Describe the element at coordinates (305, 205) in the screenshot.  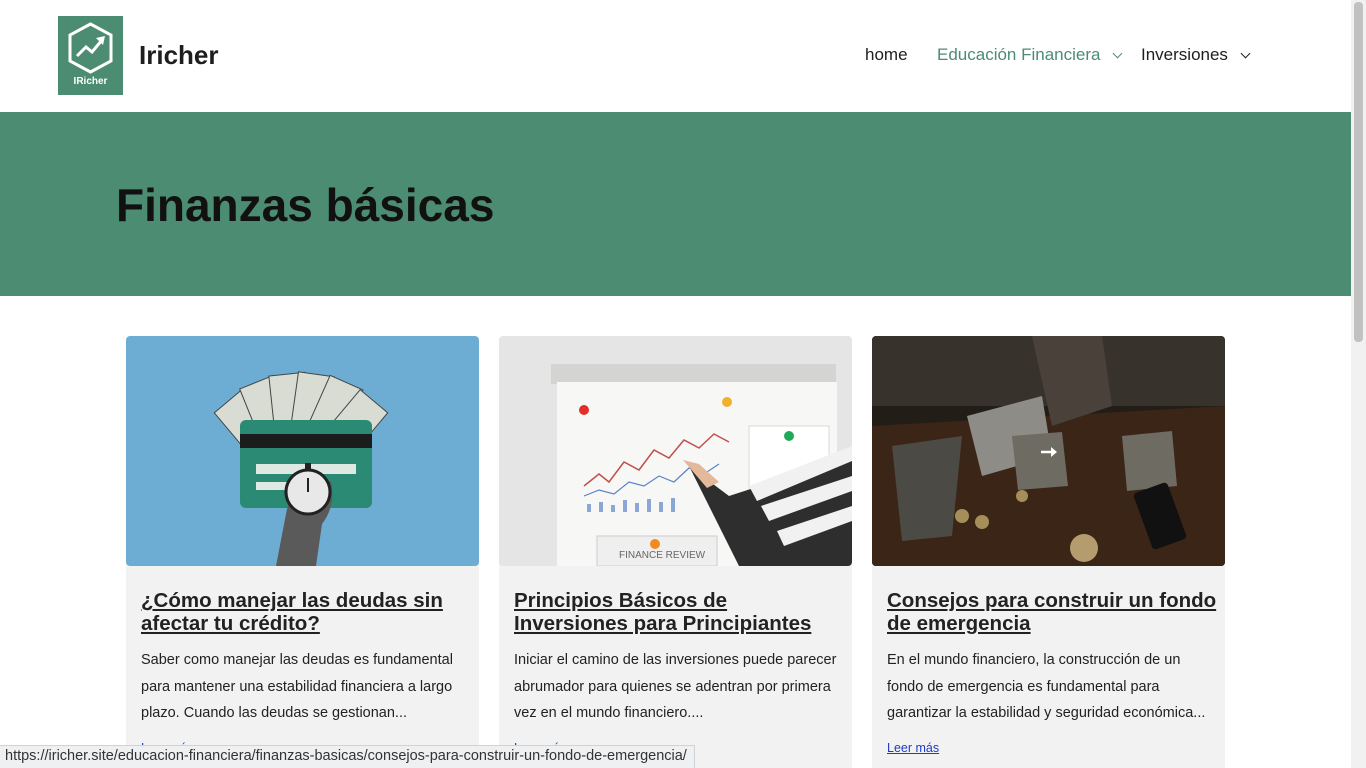
I see `page-title: Finanzas básicas` at that location.